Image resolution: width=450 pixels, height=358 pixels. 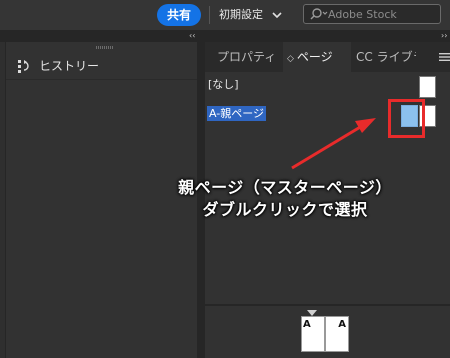 What do you see at coordinates (241, 15) in the screenshot?
I see `workspace-switcher: 初期設定` at bounding box center [241, 15].